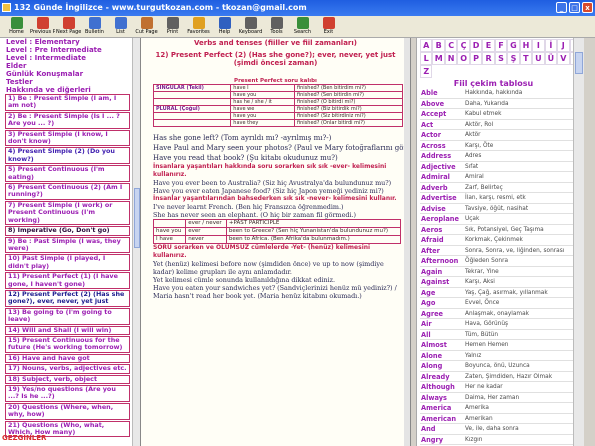 This screenshot has height=446, width=595. Describe the element at coordinates (501, 198) in the screenshot. I see `verb-row: Advertise İlan, karşı, resmi, etk` at that location.